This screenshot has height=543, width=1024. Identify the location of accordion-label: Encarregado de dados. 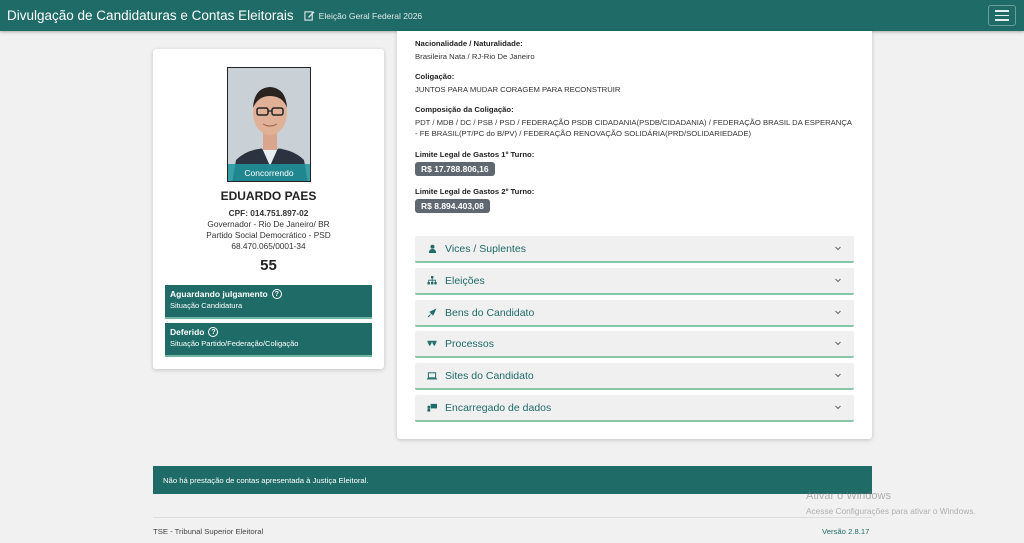
(498, 407).